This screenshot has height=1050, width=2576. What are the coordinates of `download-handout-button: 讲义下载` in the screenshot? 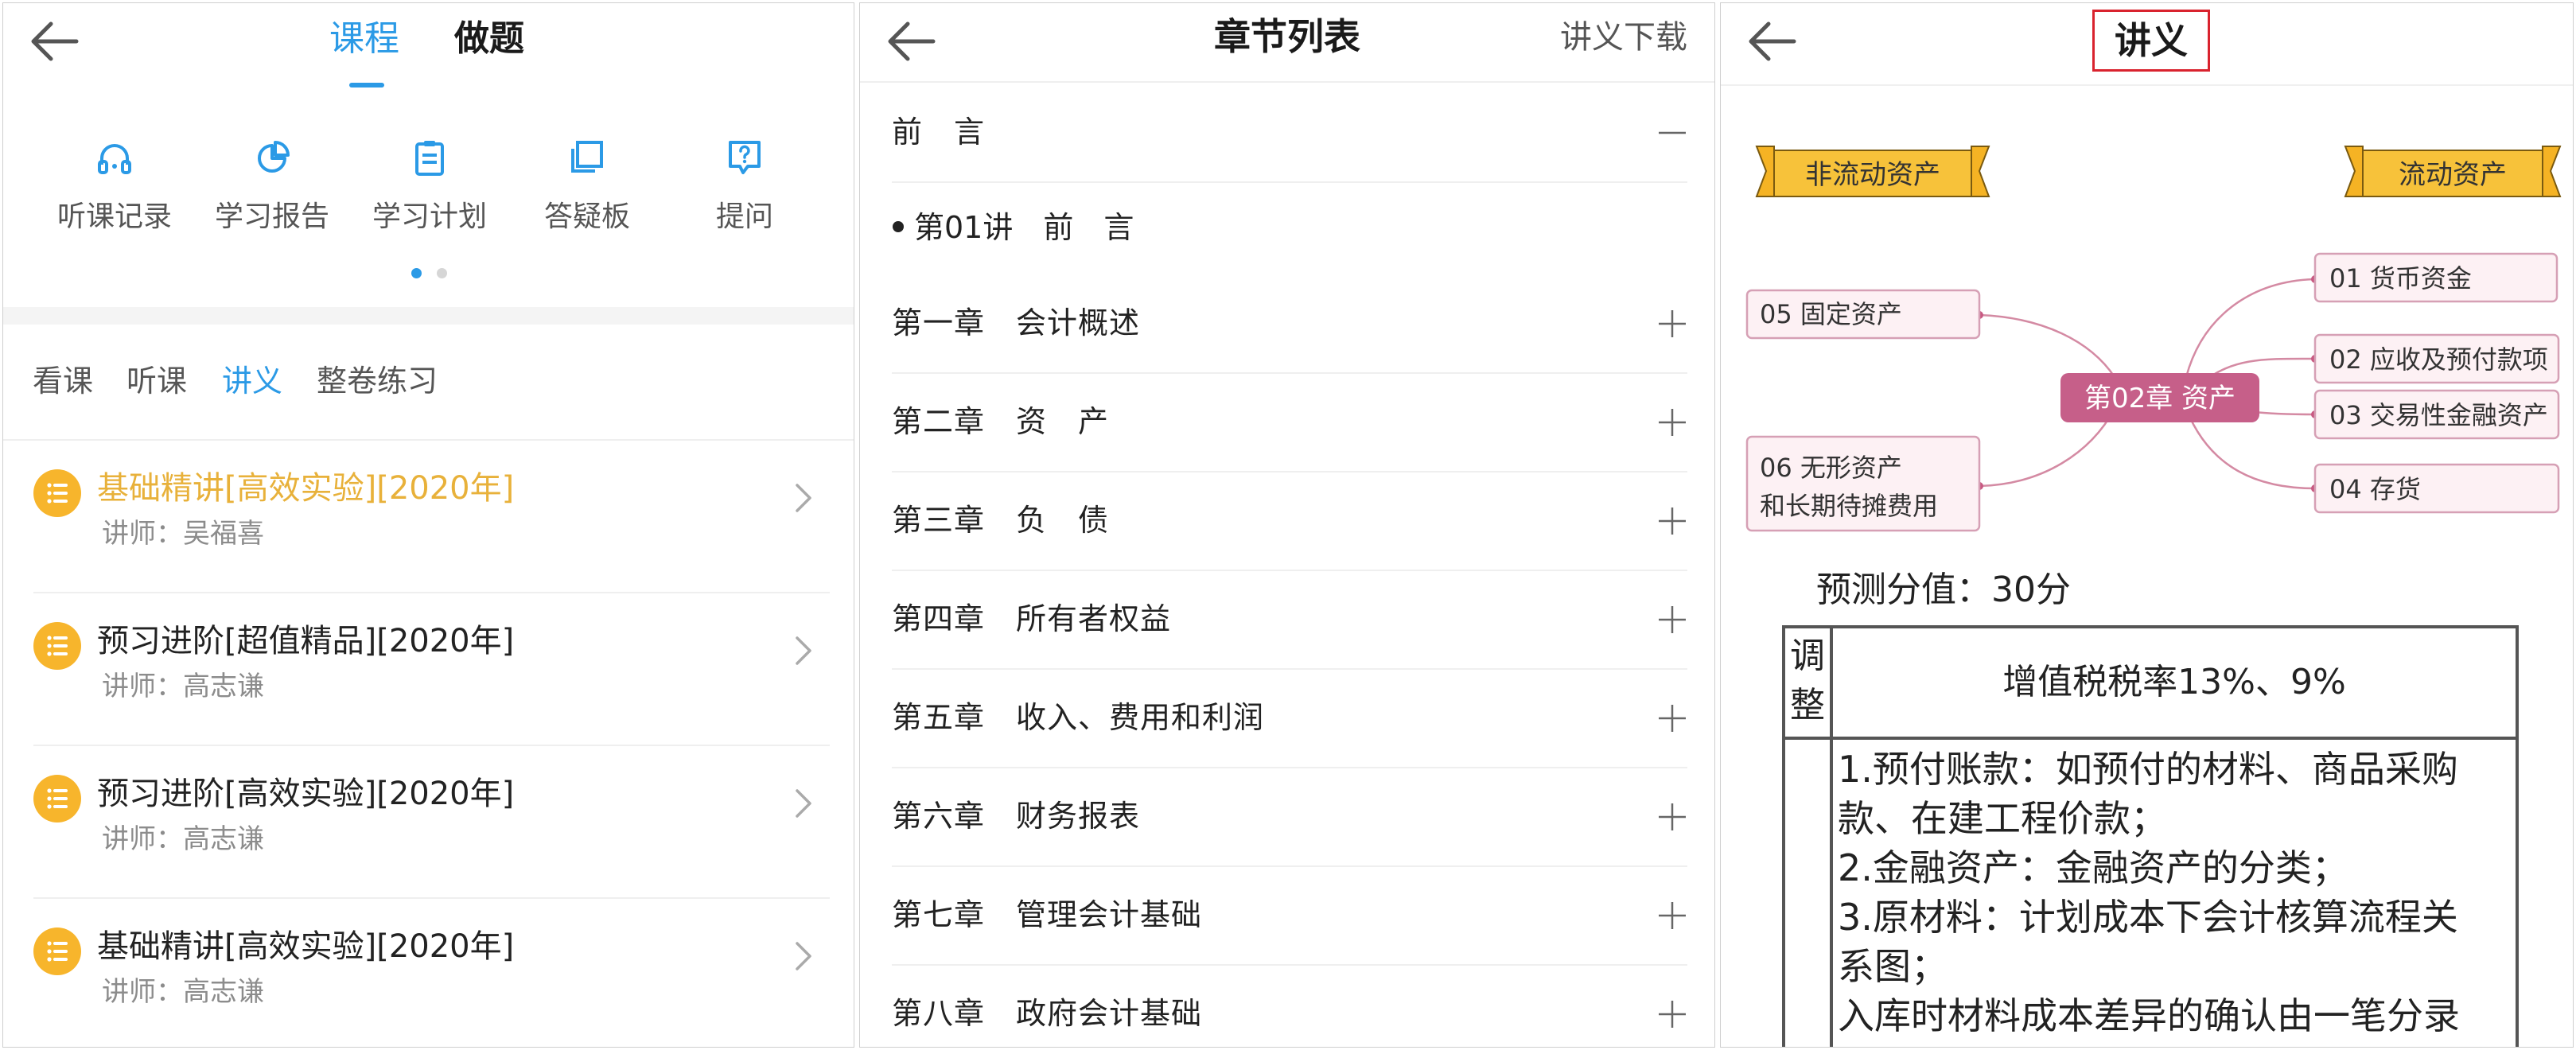 It's located at (1624, 37).